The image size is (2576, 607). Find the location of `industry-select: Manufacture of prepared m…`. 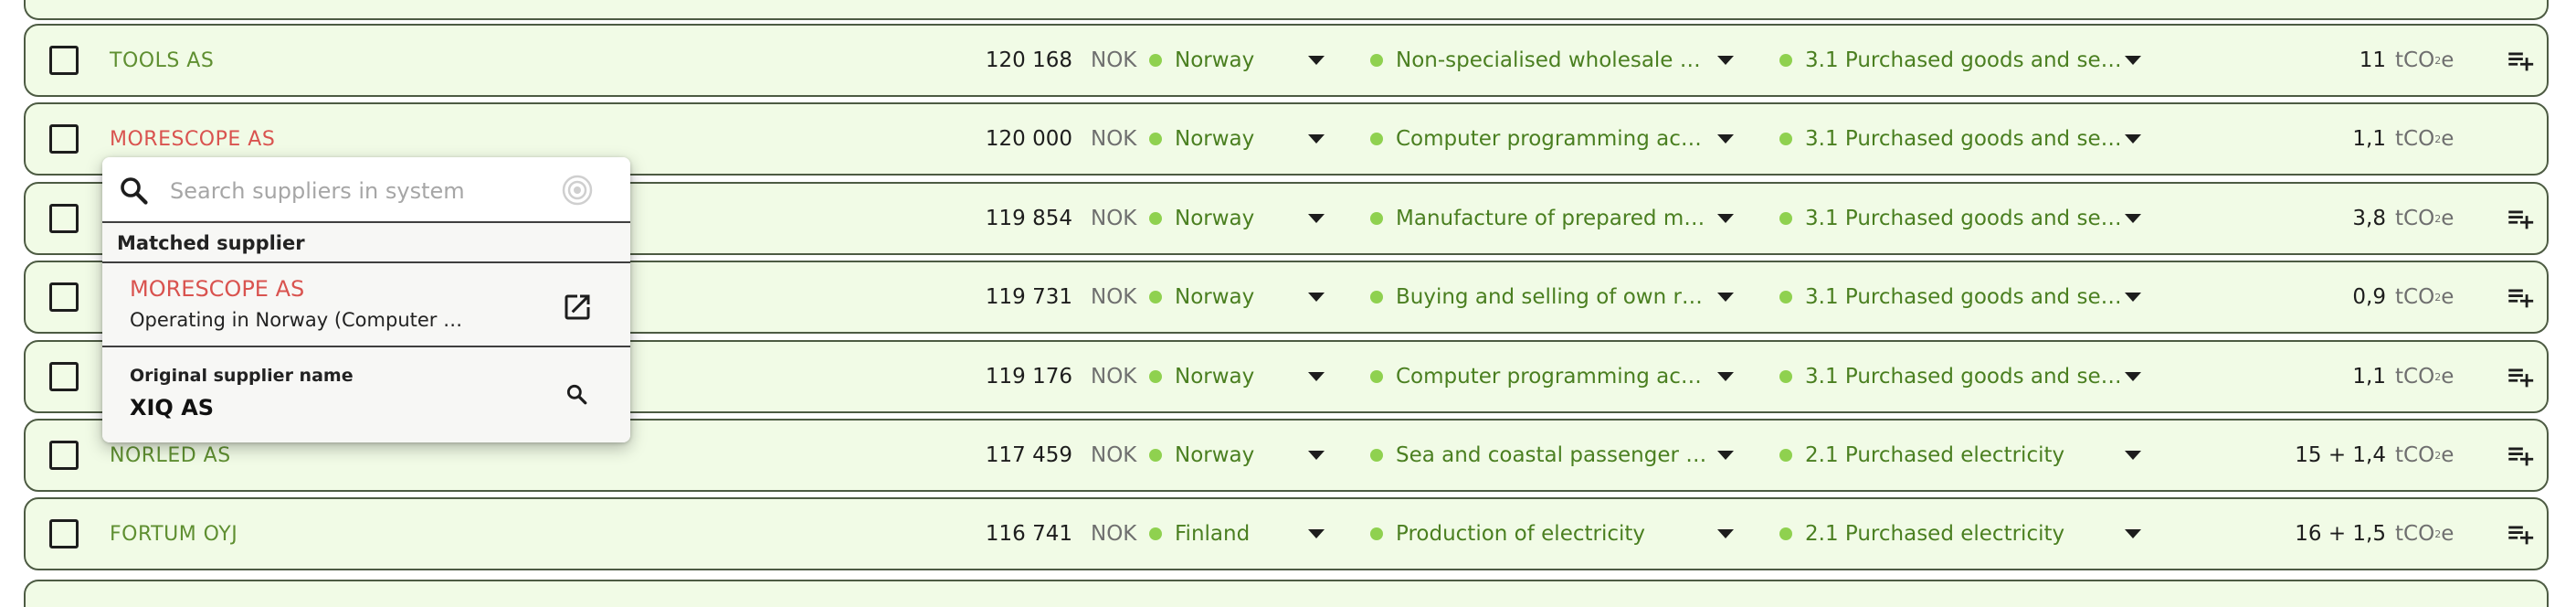

industry-select: Manufacture of prepared m… is located at coordinates (1537, 218).